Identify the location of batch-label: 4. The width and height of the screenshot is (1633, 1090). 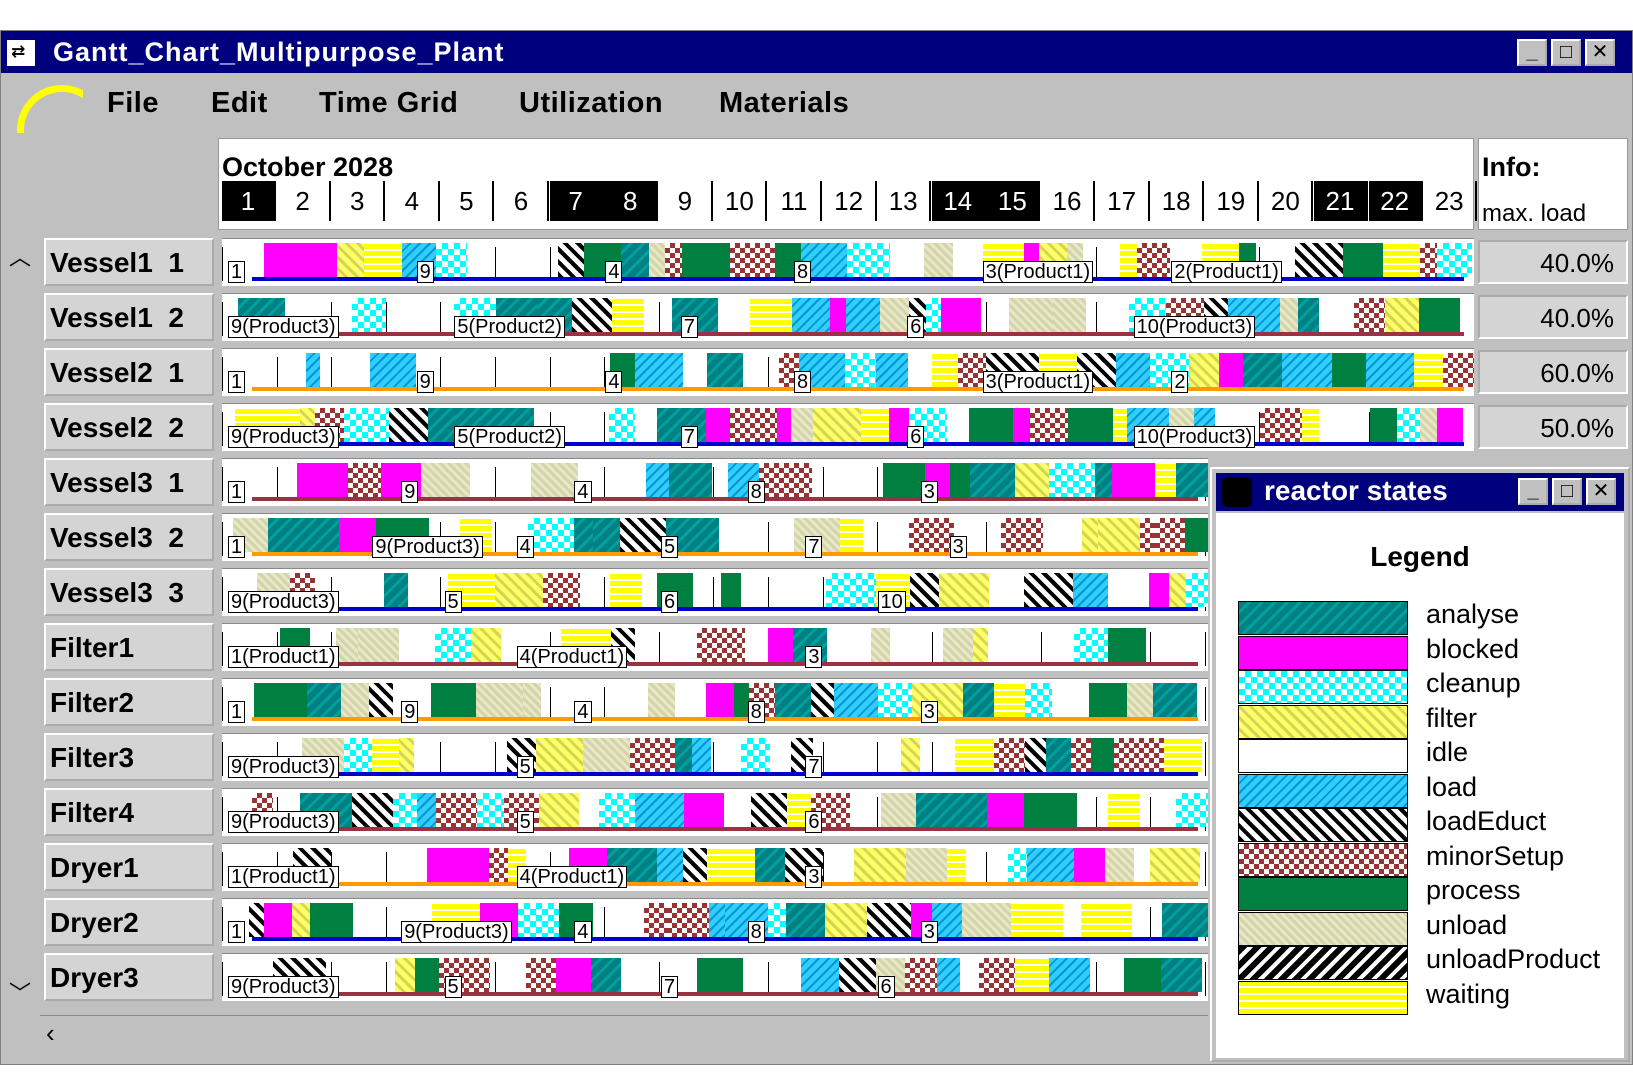
(525, 547).